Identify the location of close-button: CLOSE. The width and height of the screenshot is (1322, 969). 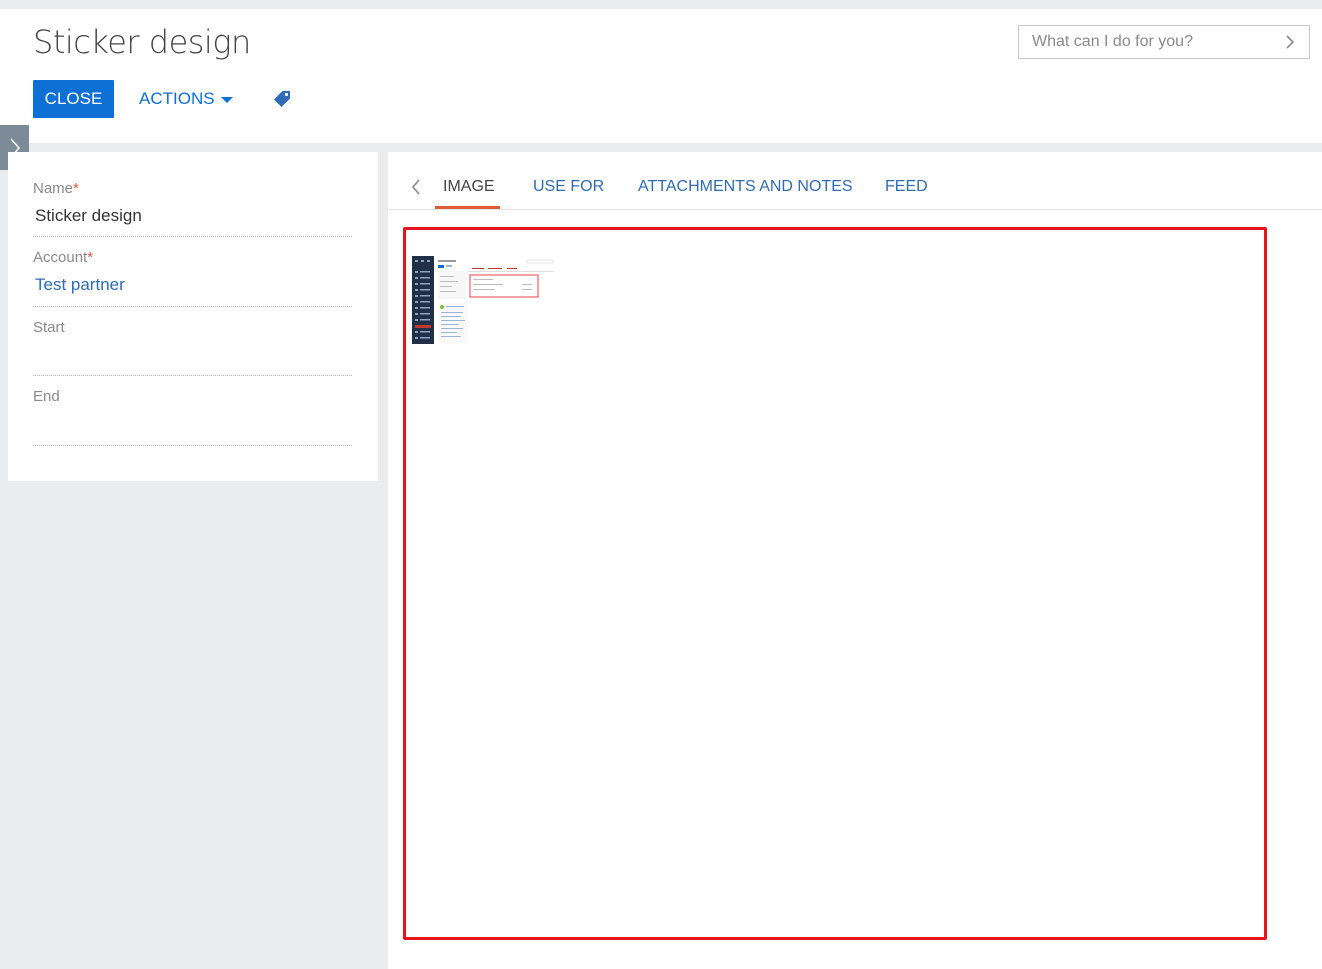
(73, 99).